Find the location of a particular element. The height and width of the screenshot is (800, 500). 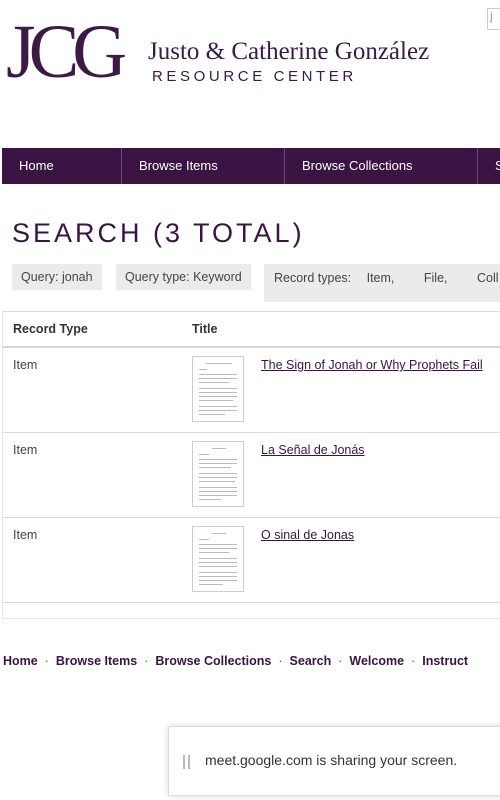

footer-link-browse-collections: Browse Collections is located at coordinates (213, 661).